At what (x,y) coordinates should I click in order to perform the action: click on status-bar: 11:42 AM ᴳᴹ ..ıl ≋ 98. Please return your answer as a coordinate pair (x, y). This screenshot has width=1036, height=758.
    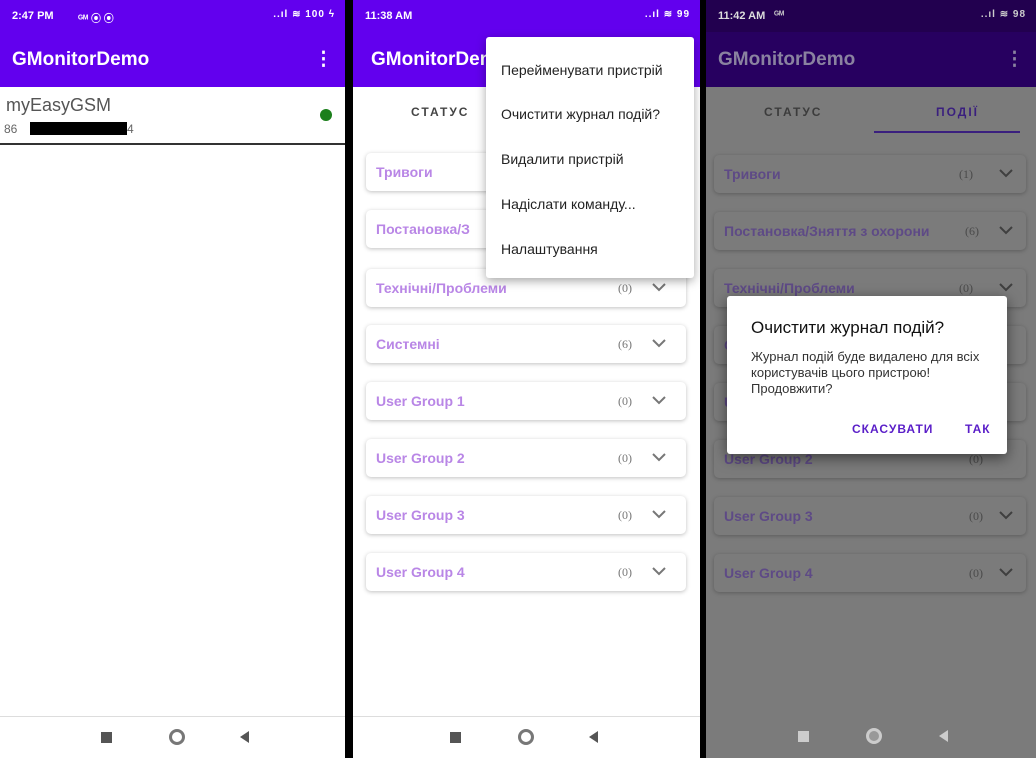
    Looking at the image, I should click on (871, 16).